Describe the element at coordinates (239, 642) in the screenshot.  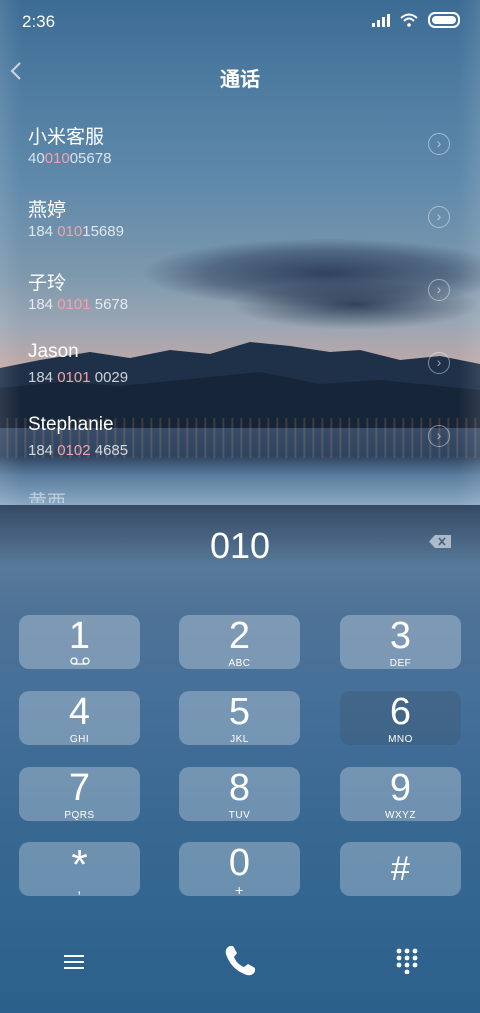
I see `key-2: 2 ABC` at that location.